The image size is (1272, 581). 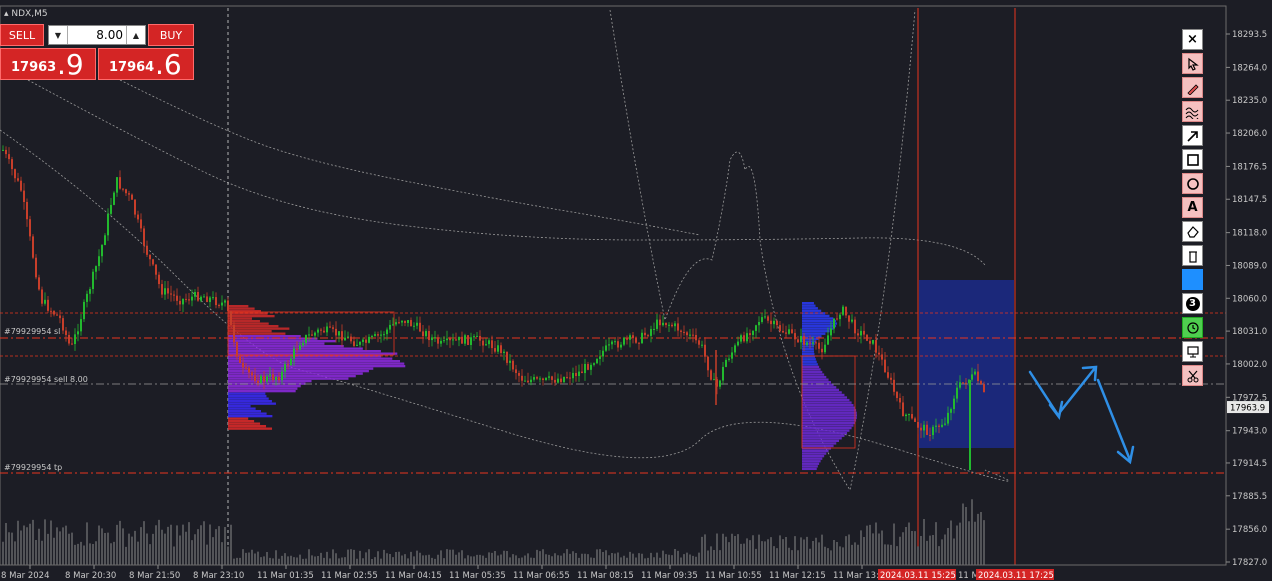 What do you see at coordinates (1192, 39) in the screenshot?
I see `close-toolbar-icon: ×` at bounding box center [1192, 39].